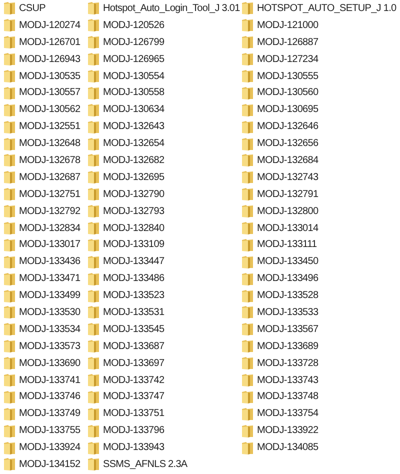 Image resolution: width=400 pixels, height=474 pixels. What do you see at coordinates (41, 414) in the screenshot?
I see `folder-item: MODJ-133749` at bounding box center [41, 414].